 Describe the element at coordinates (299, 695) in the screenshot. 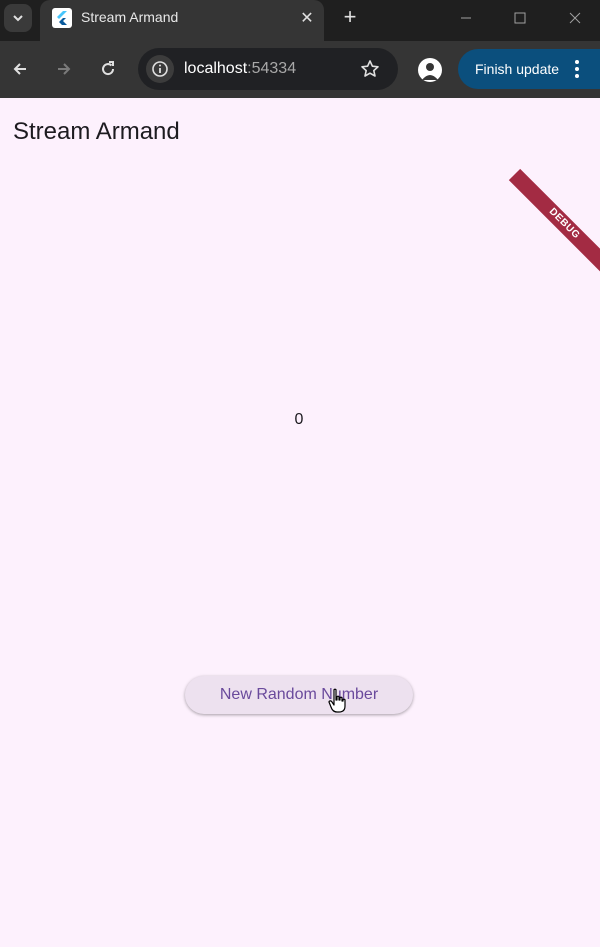

I see `new-random-number-button: New Random Number` at that location.